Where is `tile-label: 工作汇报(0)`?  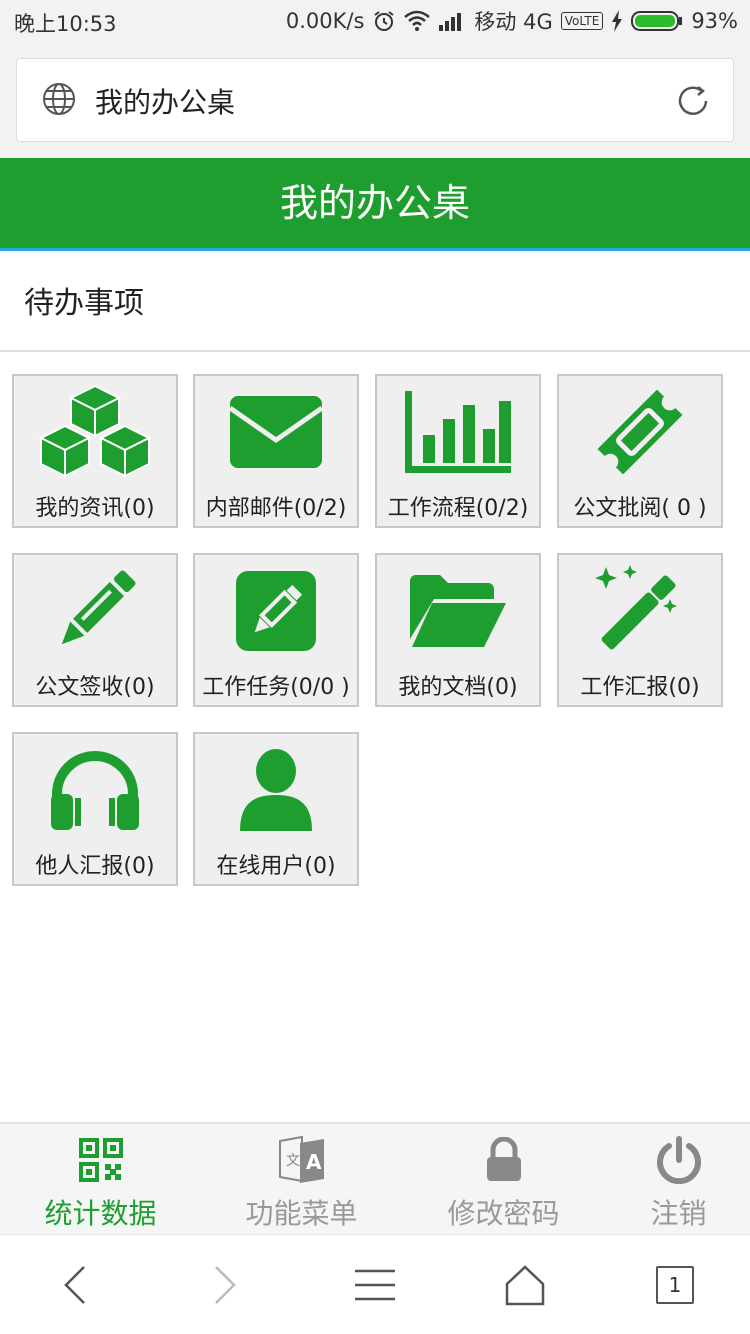 tile-label: 工作汇报(0) is located at coordinates (640, 687).